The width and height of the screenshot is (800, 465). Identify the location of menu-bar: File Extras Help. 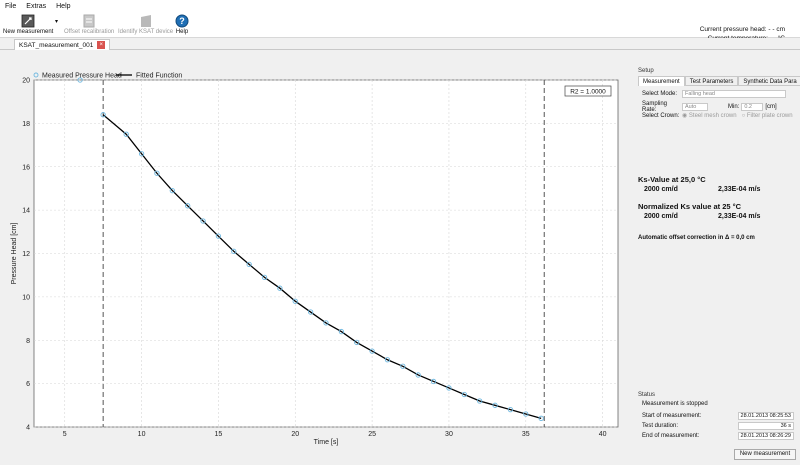
(400, 6).